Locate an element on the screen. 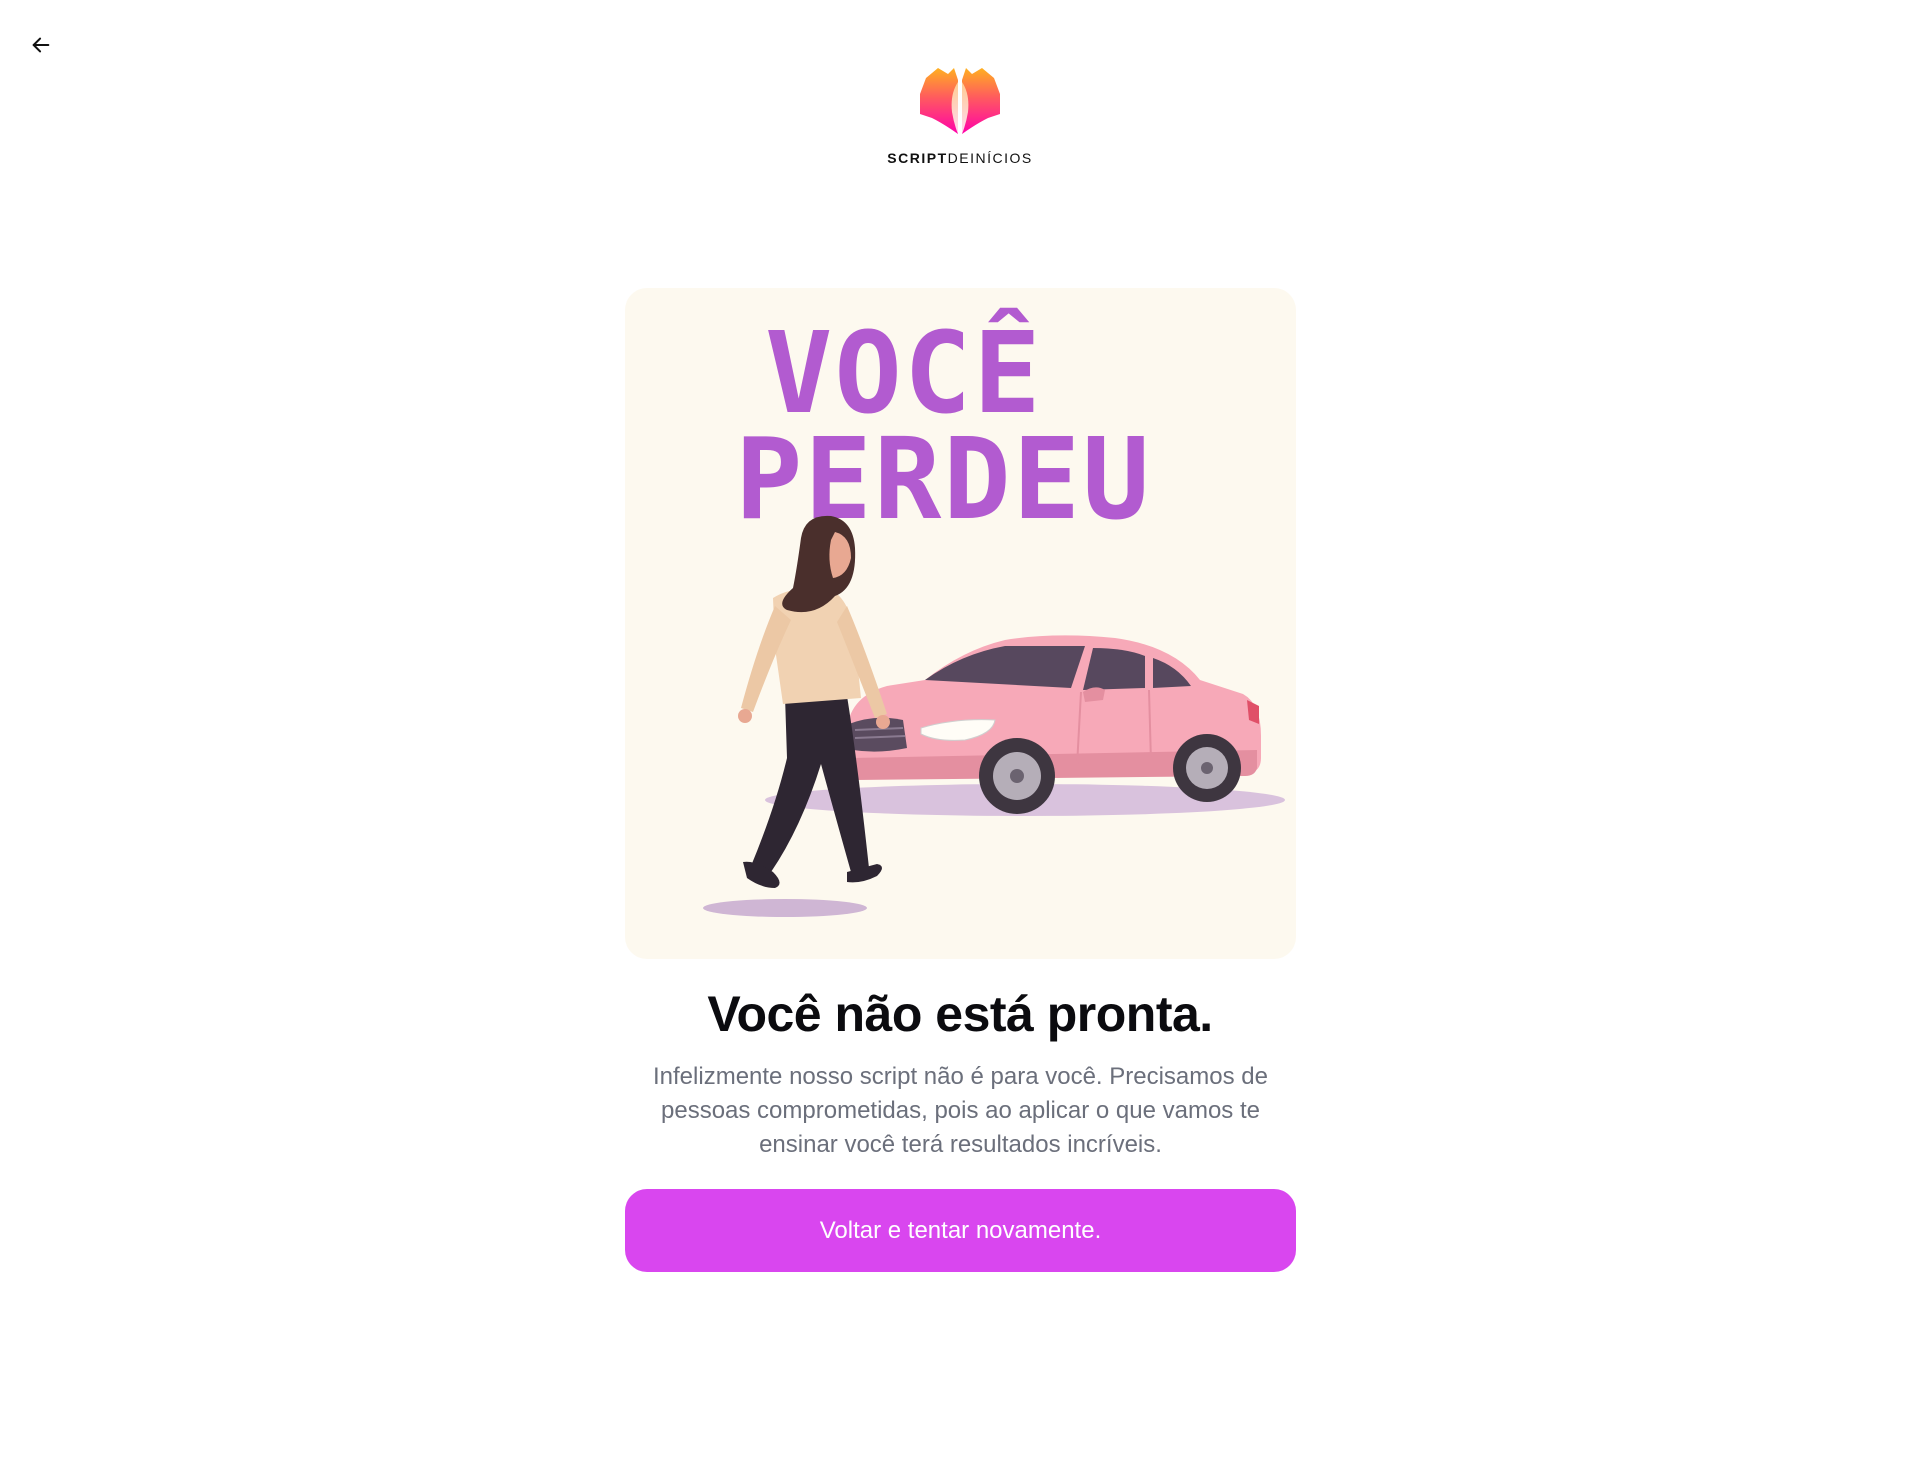 This screenshot has width=1920, height=1463. brand-wordmark-bold: SCRIPT is located at coordinates (917, 158).